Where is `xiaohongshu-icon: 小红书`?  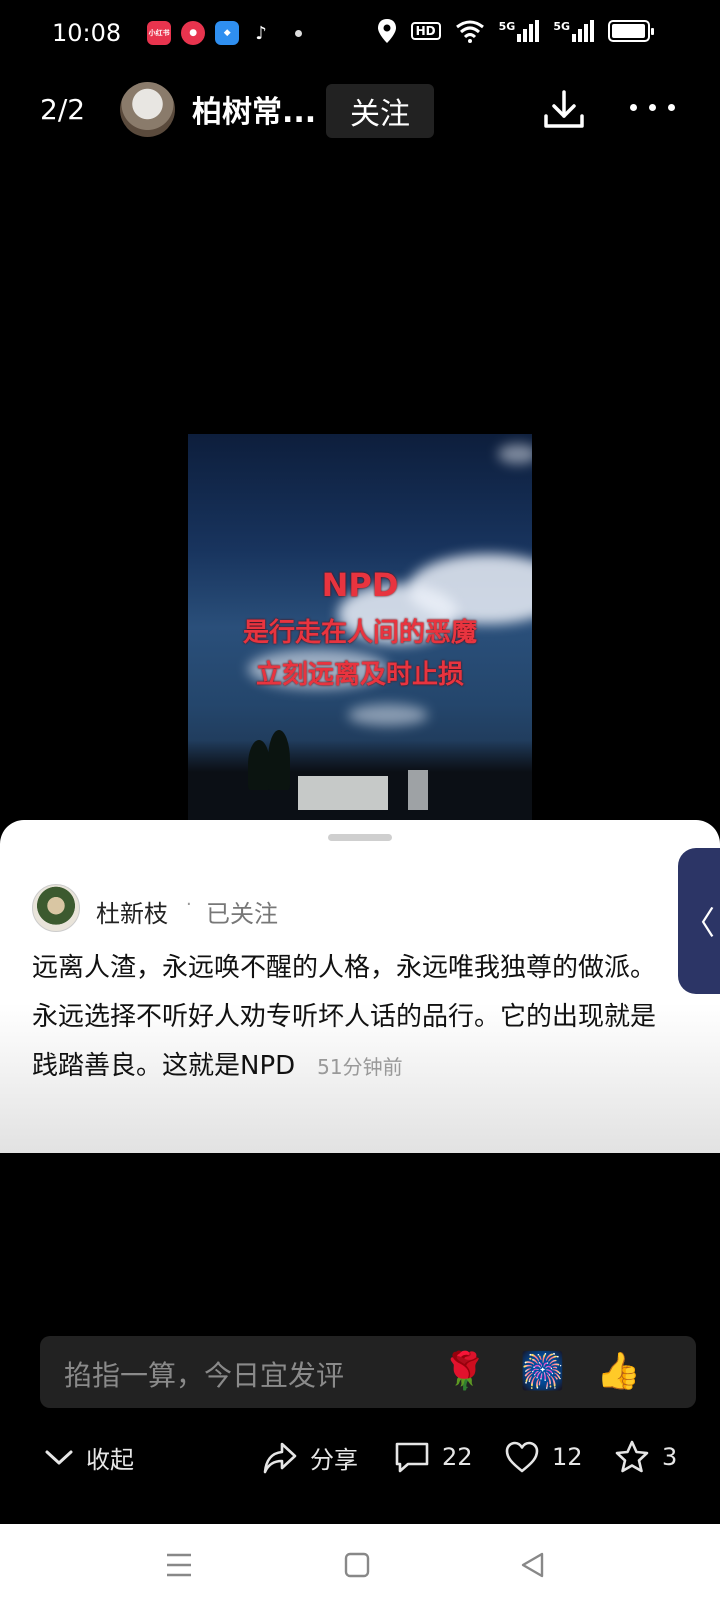 xiaohongshu-icon: 小红书 is located at coordinates (159, 33).